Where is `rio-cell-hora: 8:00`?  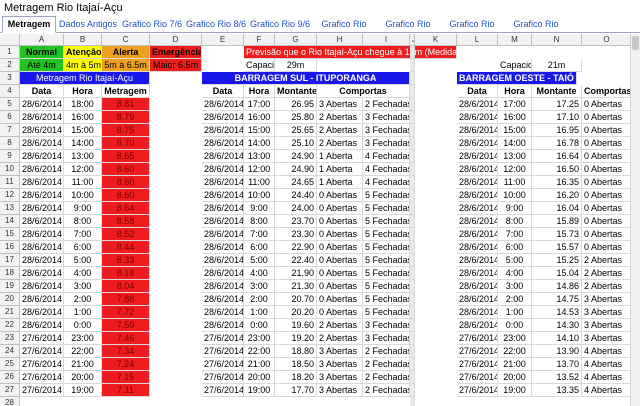 rio-cell-hora: 8:00 is located at coordinates (83, 221).